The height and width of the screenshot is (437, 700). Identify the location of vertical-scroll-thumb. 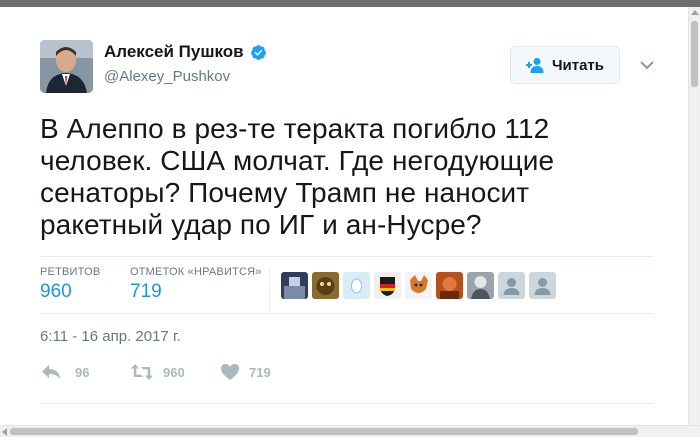
(694, 54).